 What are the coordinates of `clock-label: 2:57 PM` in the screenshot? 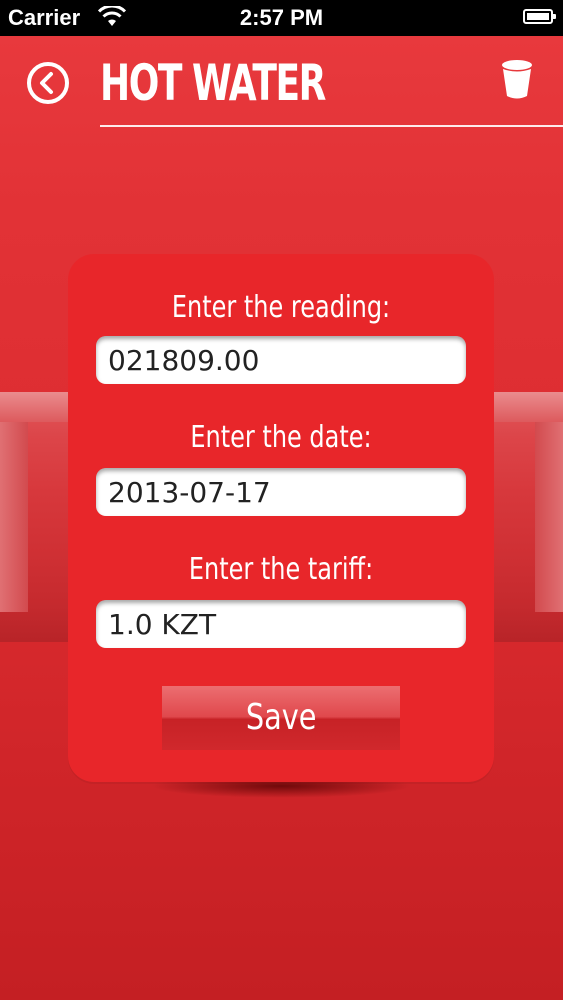 It's located at (281, 17).